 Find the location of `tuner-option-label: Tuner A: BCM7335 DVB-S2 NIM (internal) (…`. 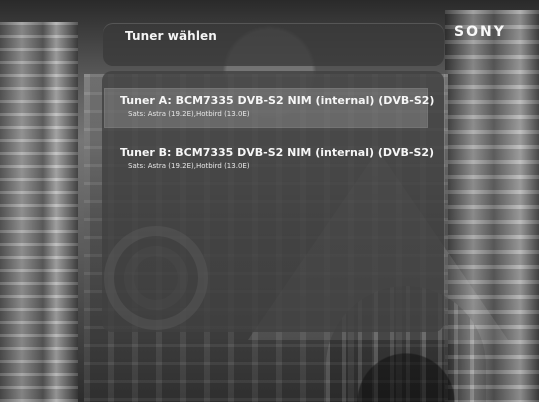

tuner-option-label: Tuner A: BCM7335 DVB-S2 NIM (internal) (… is located at coordinates (277, 100).